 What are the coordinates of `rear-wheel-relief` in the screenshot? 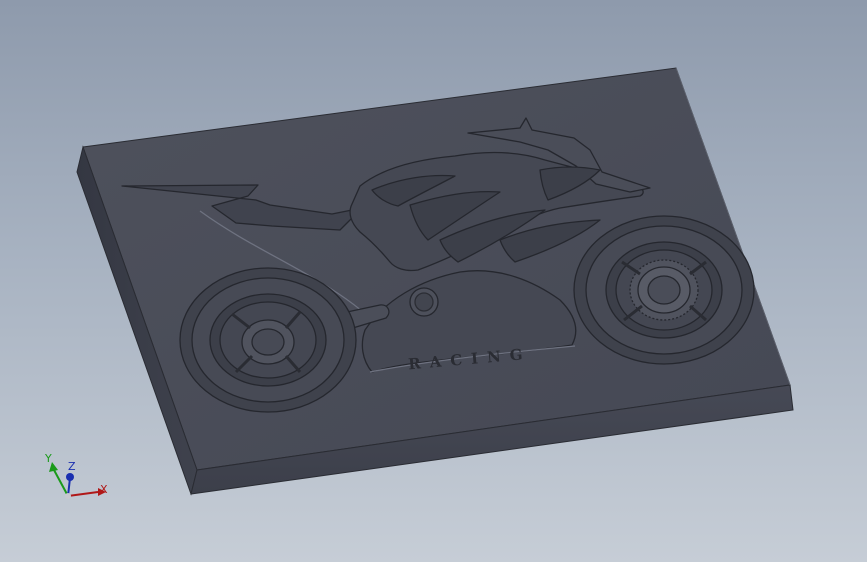 It's located at (268, 340).